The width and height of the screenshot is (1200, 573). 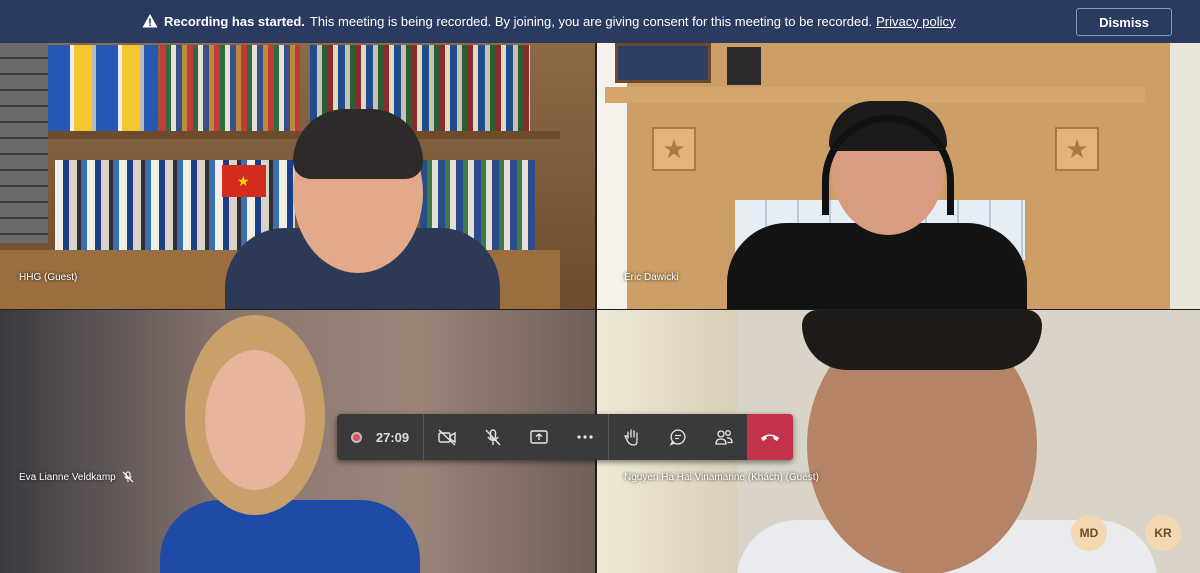 I want to click on participant-name-row: Eva Lianne Veldkamp, so click(x=76, y=477).